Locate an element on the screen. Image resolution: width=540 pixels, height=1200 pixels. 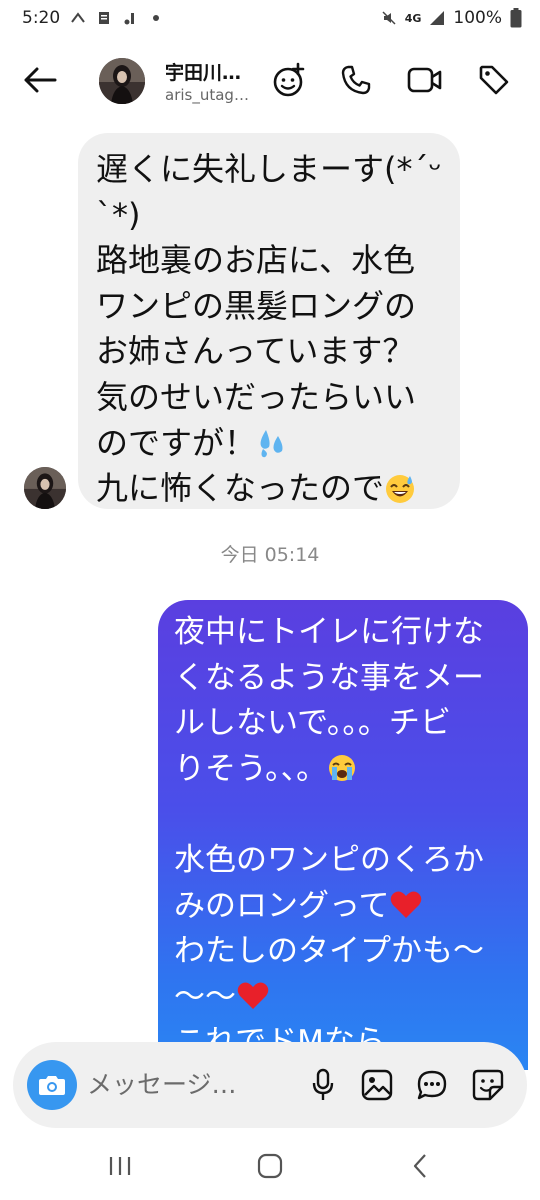
signal-icon is located at coordinates (437, 18).